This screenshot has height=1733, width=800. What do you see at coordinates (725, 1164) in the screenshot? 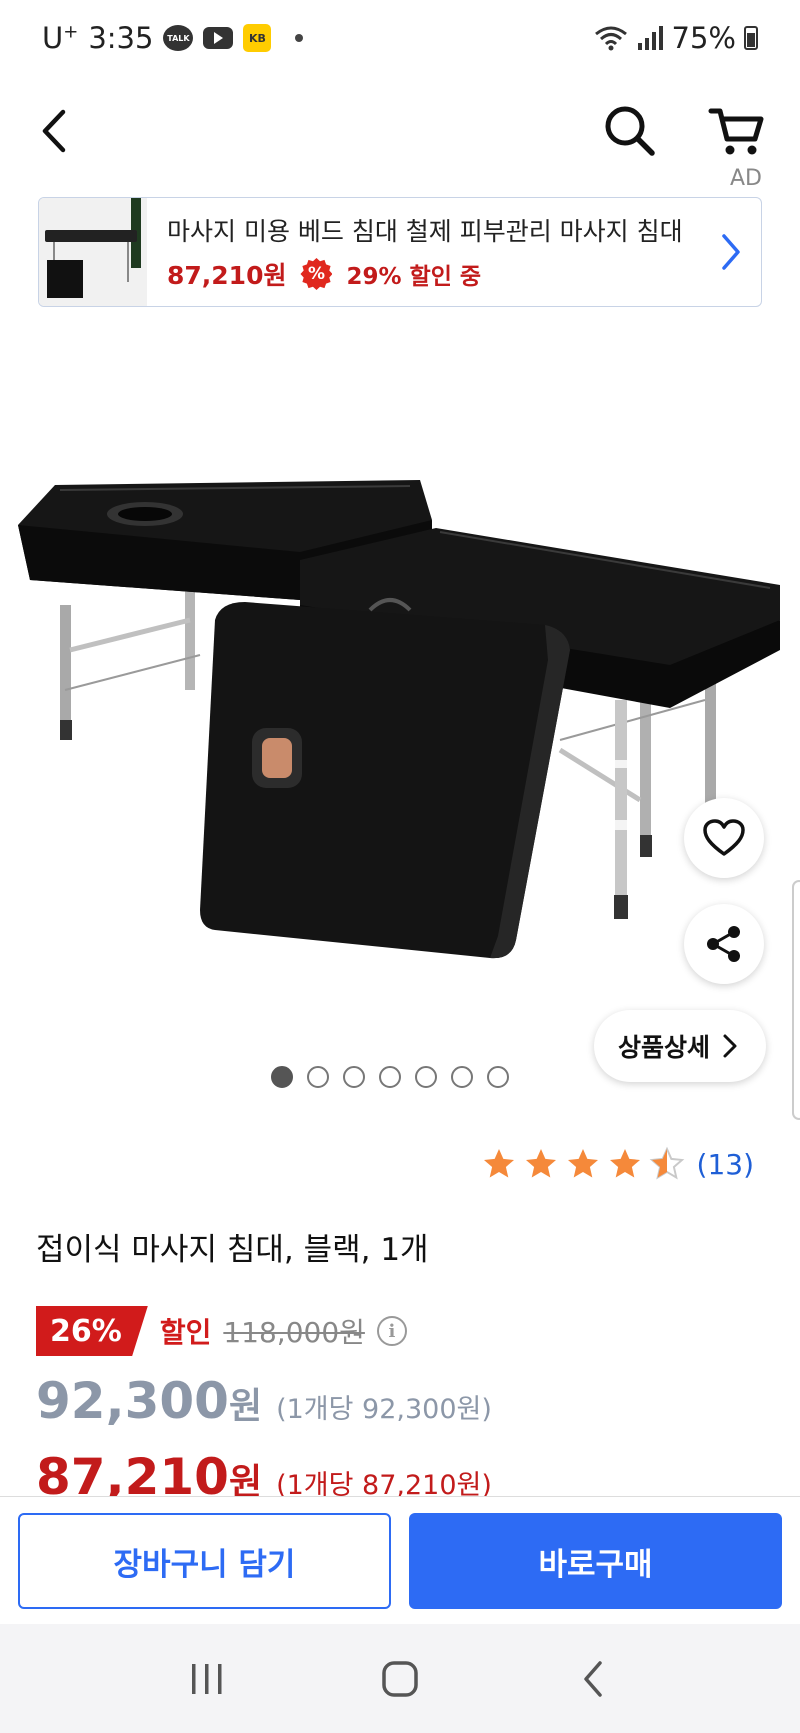
I see `review-count: (13)` at bounding box center [725, 1164].